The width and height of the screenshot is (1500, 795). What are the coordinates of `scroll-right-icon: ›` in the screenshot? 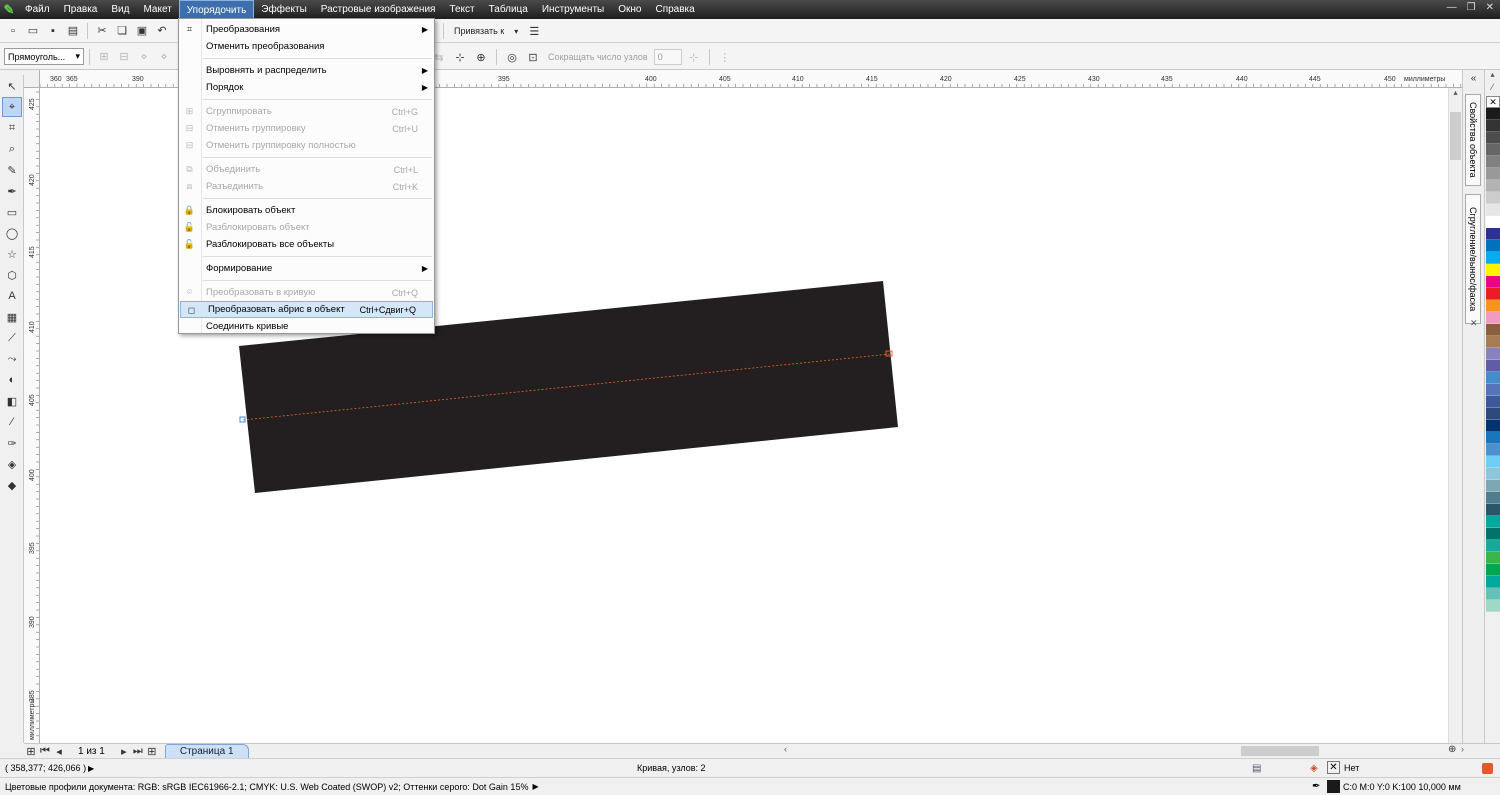 It's located at (1462, 749).